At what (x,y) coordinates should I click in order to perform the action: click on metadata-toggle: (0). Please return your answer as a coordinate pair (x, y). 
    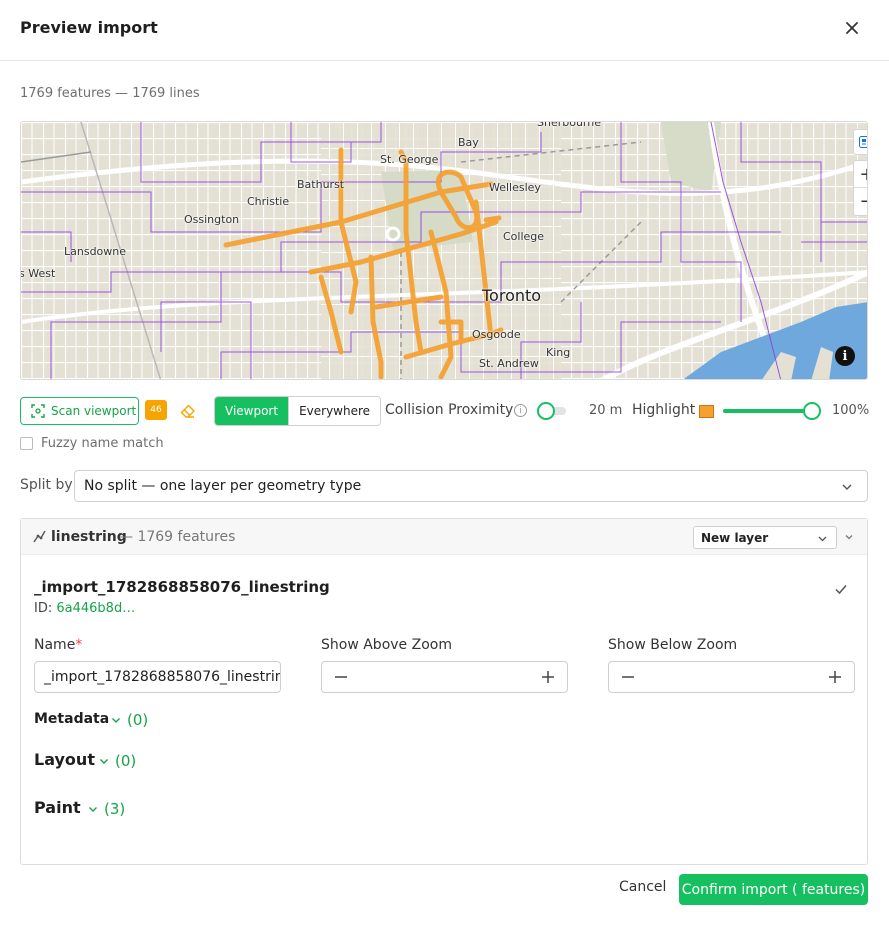
    Looking at the image, I should click on (129, 720).